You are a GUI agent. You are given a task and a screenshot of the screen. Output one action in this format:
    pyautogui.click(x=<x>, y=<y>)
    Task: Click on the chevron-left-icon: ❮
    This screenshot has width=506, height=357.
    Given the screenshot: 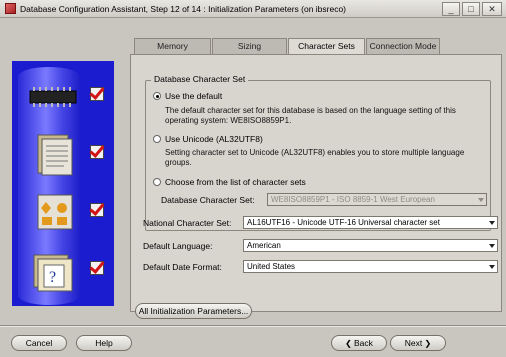 What is the action you would take?
    pyautogui.click(x=350, y=343)
    